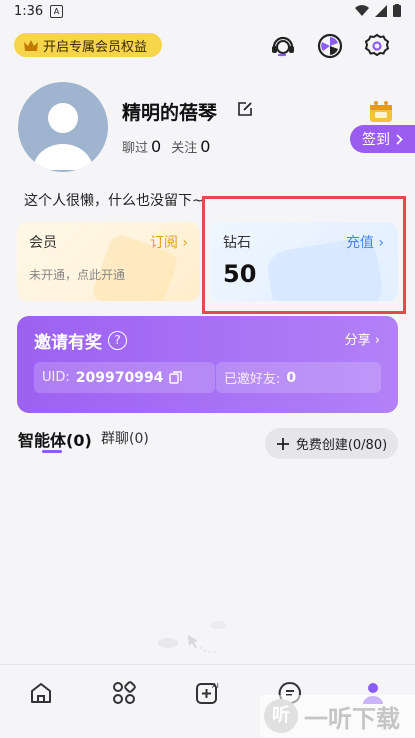 The height and width of the screenshot is (738, 415). Describe the element at coordinates (399, 139) in the screenshot. I see `chevron-right-icon` at that location.